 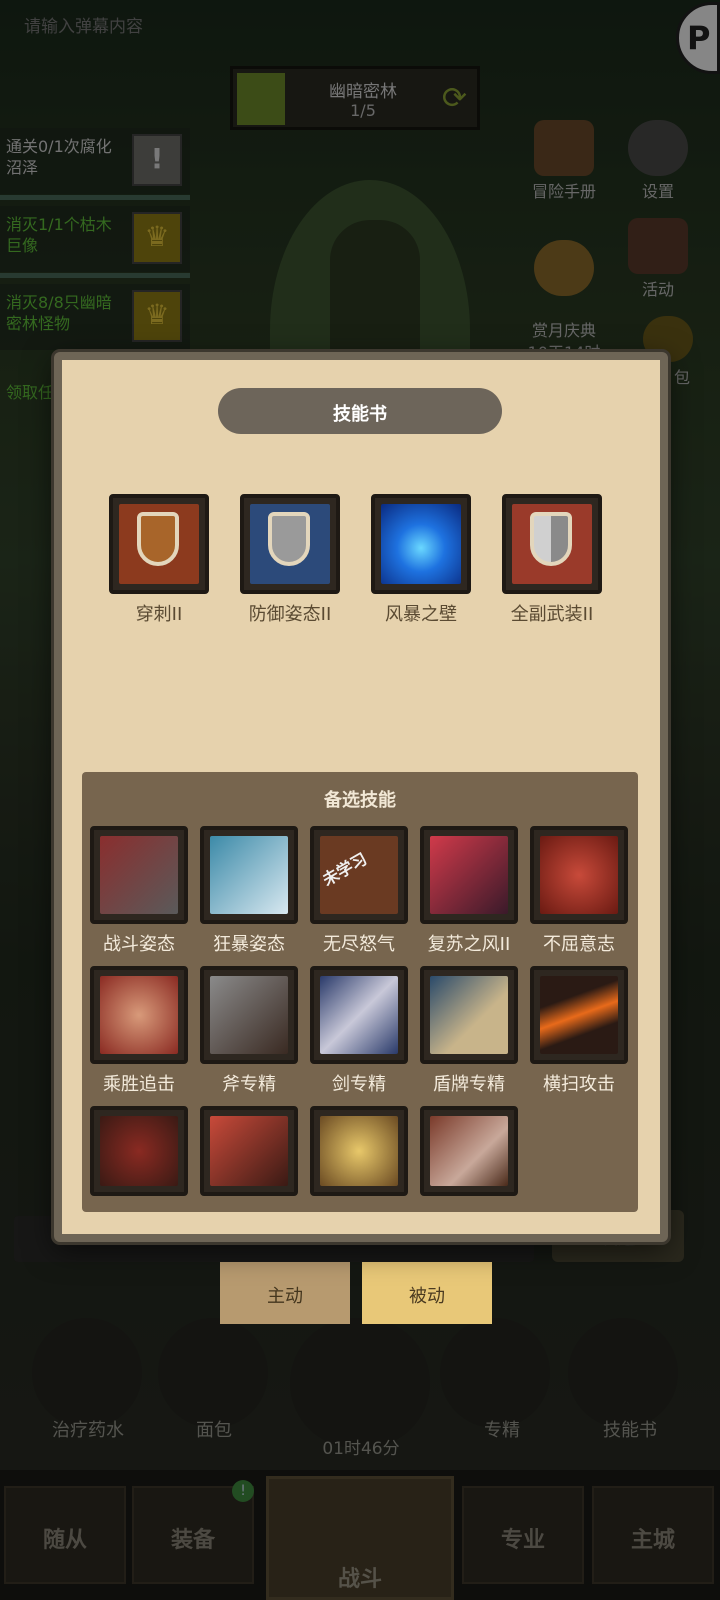 I want to click on reserve-skill-slot: 不屈意志, so click(x=589, y=891).